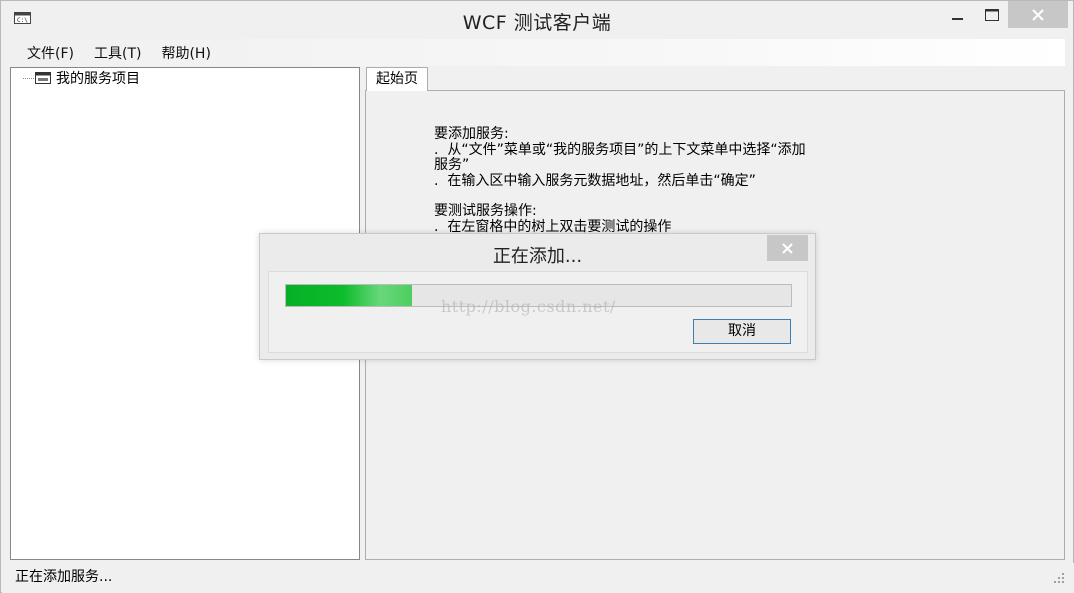  What do you see at coordinates (349, 295) in the screenshot?
I see `progress-fill` at bounding box center [349, 295].